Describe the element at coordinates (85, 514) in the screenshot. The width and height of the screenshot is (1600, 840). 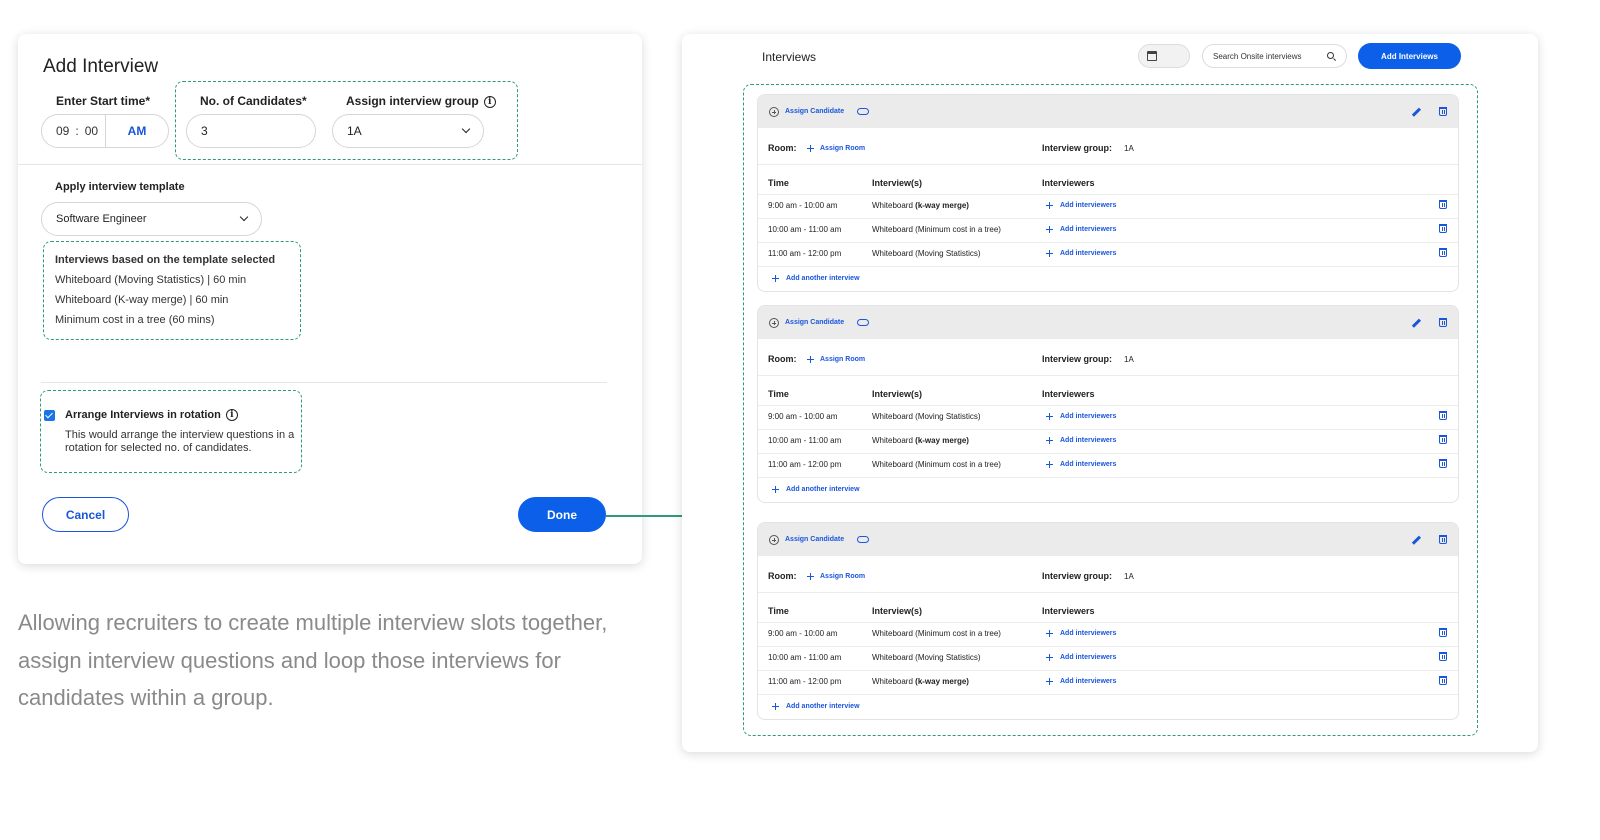
I see `cancel-button: Cancel` at that location.